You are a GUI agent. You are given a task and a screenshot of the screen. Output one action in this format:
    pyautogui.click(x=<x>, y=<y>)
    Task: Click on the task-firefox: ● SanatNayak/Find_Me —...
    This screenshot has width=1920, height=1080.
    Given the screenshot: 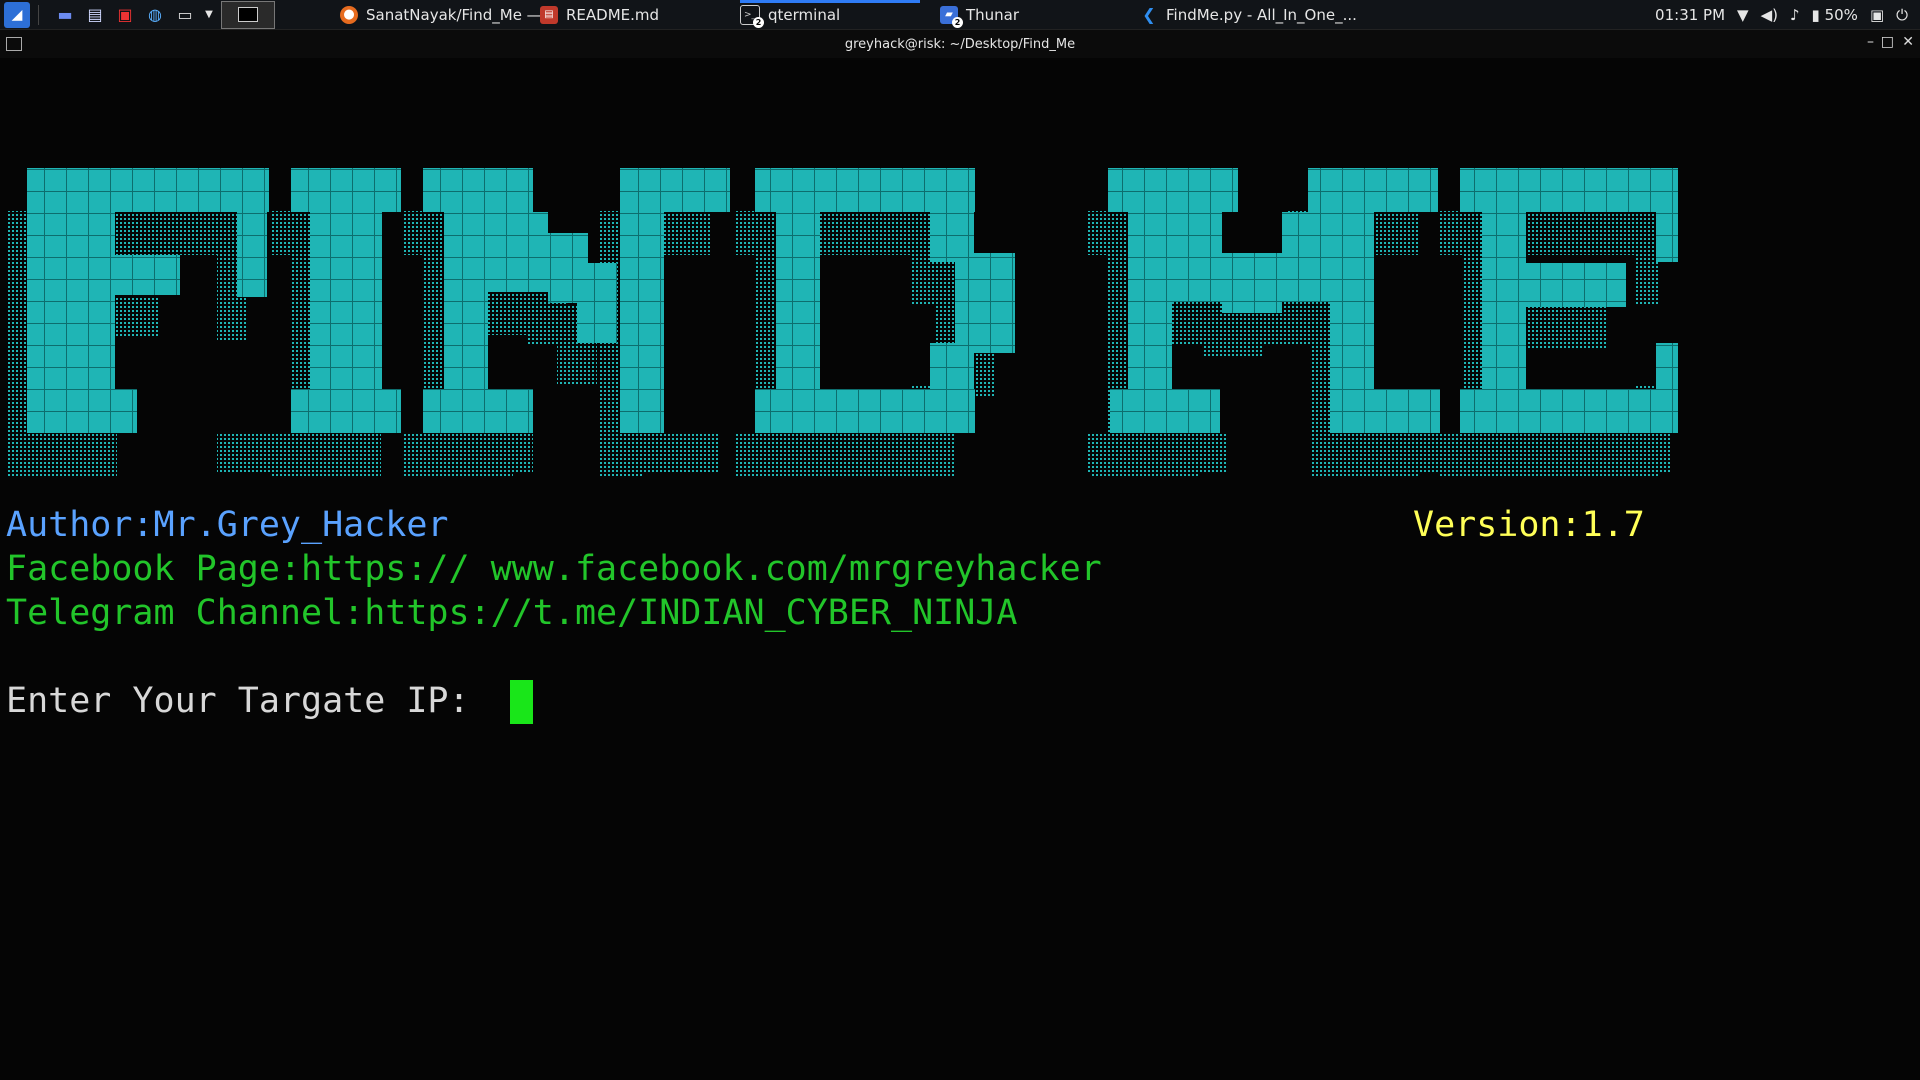 What is the action you would take?
    pyautogui.click(x=448, y=14)
    